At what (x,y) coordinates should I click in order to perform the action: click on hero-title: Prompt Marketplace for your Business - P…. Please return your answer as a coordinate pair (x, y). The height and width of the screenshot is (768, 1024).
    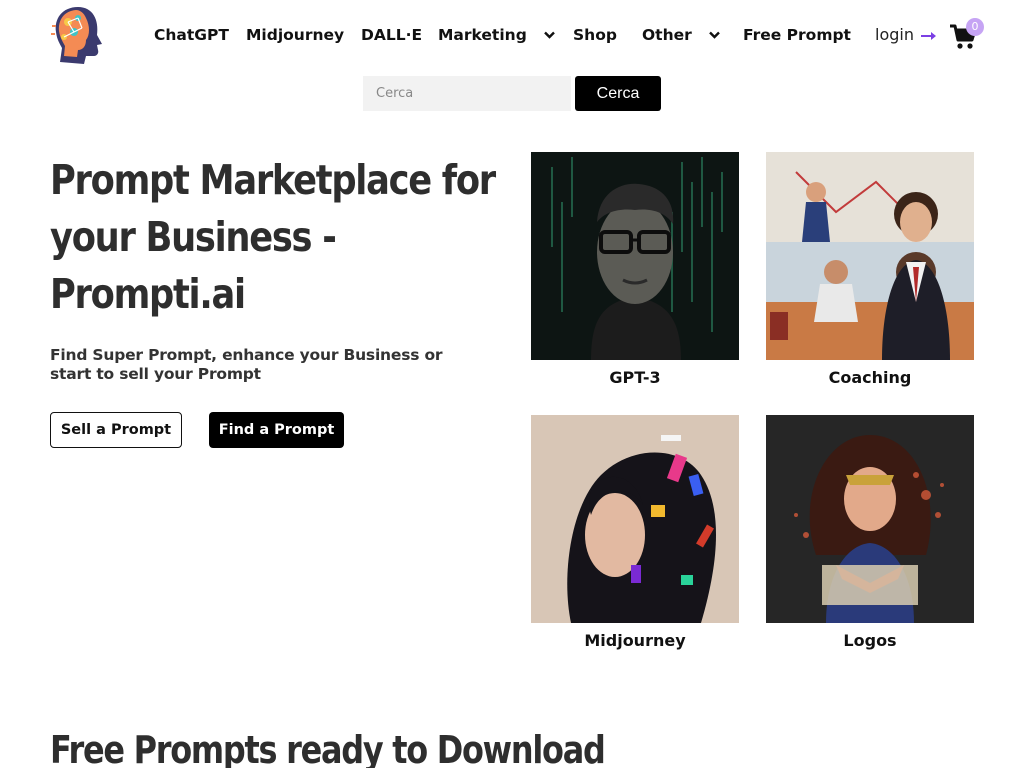
    Looking at the image, I should click on (273, 237).